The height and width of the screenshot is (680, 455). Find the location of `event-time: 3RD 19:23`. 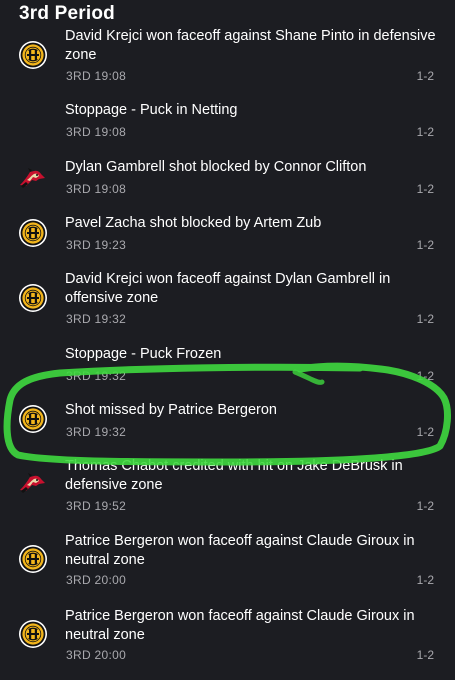

event-time: 3RD 19:23 is located at coordinates (96, 245).